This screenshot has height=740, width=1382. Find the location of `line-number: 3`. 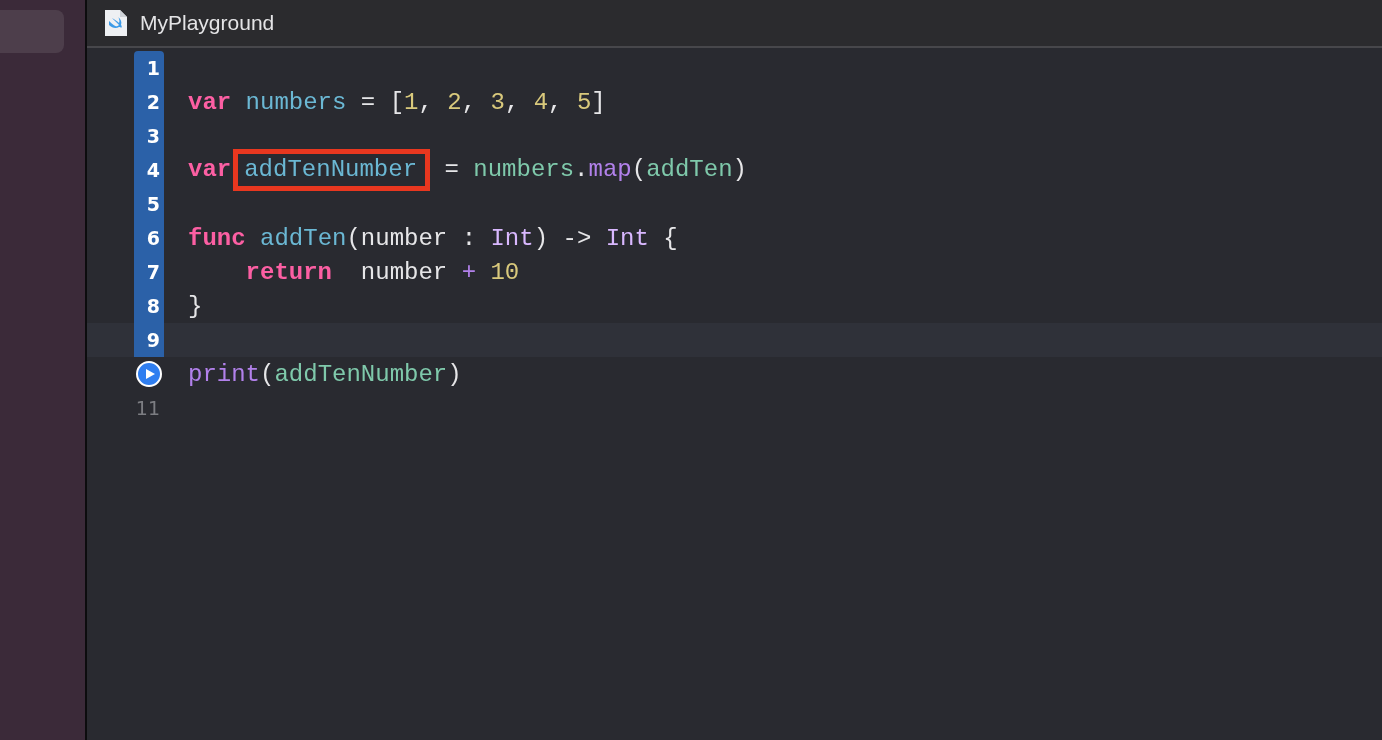

line-number: 3 is located at coordinates (153, 136).